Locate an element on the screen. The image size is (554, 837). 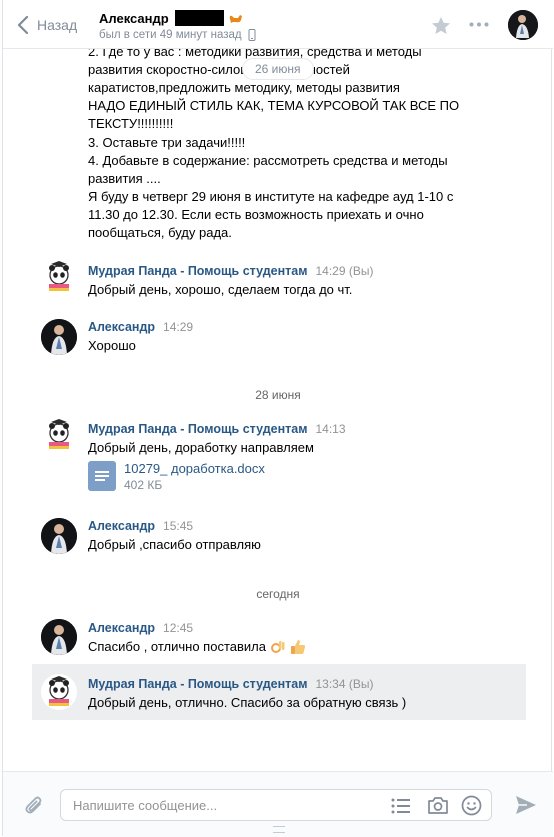
date-separator: сегодня is located at coordinates (278, 594).